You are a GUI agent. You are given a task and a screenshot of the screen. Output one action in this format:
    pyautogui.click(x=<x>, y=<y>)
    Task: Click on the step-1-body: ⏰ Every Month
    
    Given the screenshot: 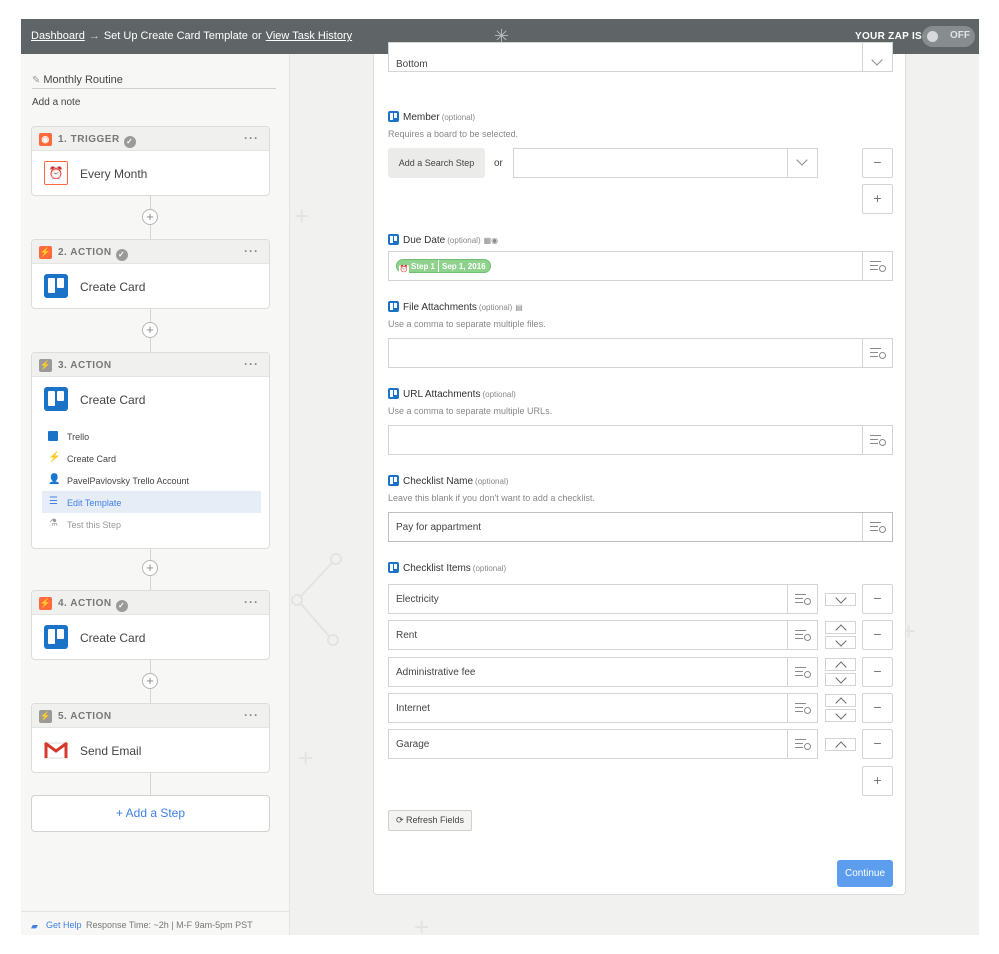 What is the action you would take?
    pyautogui.click(x=150, y=173)
    